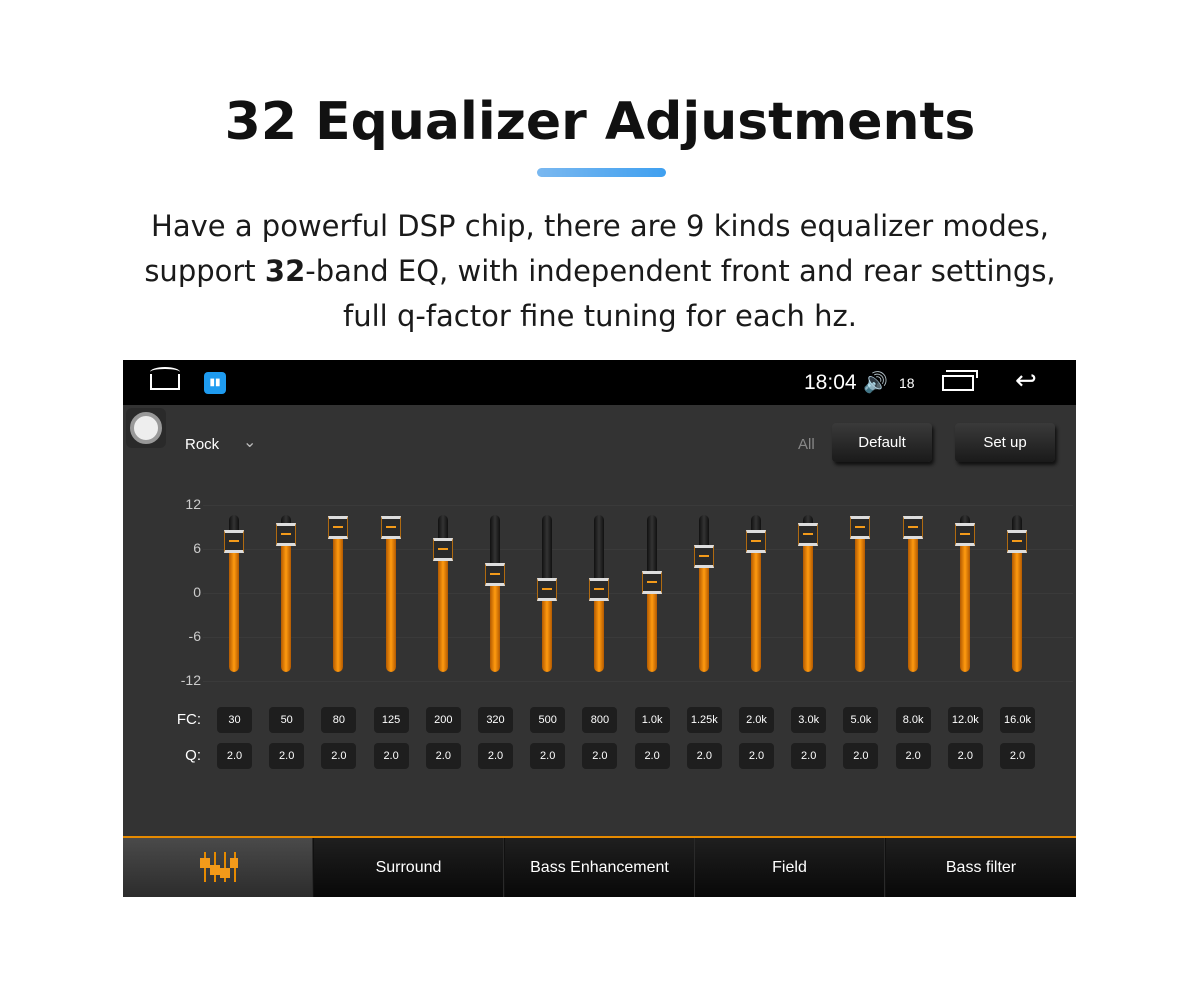  I want to click on fc-value: 1.25k, so click(704, 720).